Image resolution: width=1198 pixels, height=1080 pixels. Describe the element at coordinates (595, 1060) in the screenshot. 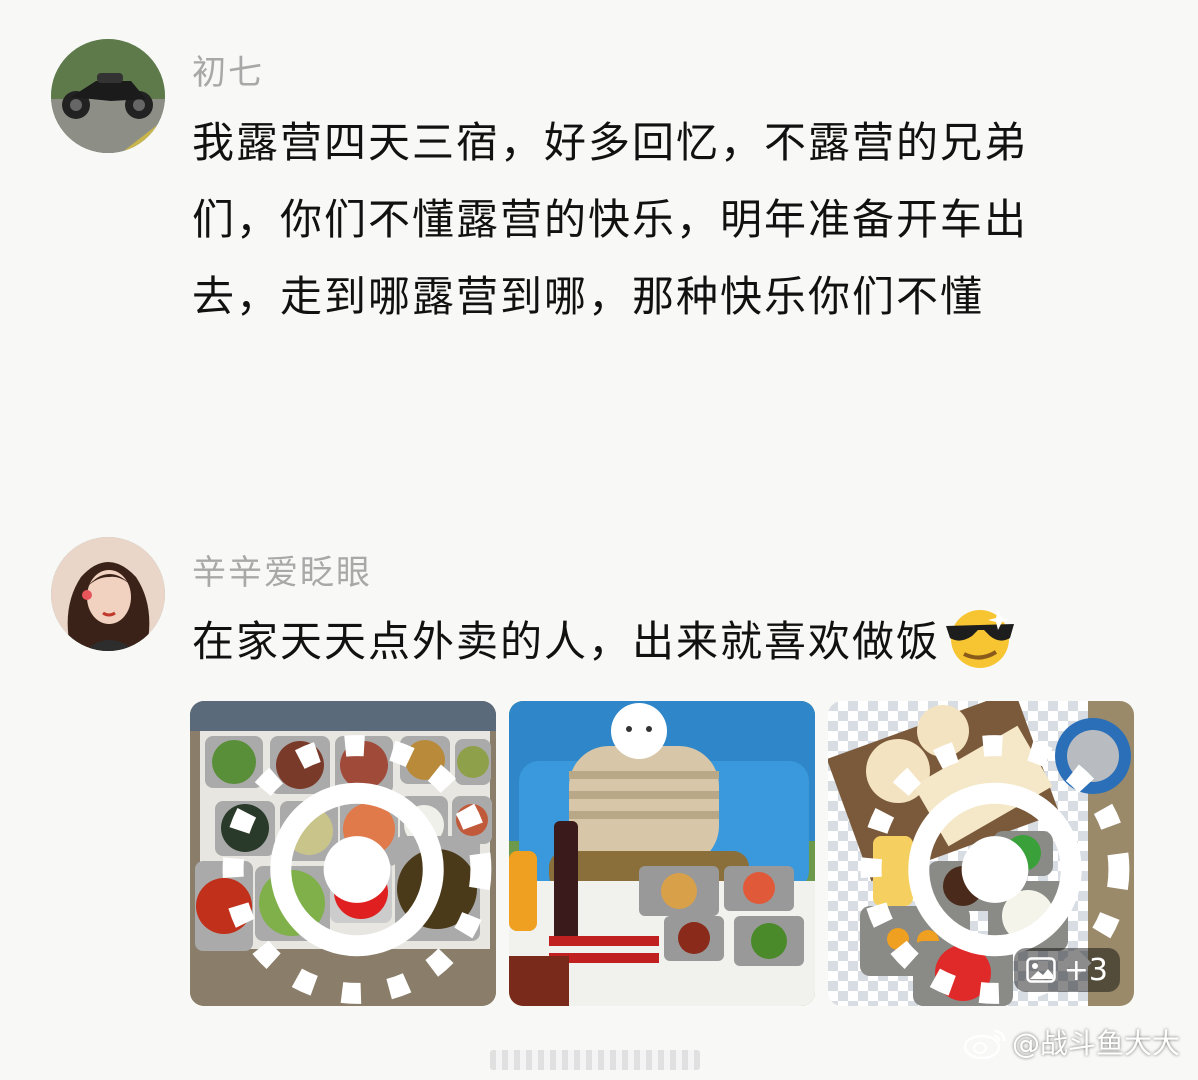

I see `blurred-text` at that location.